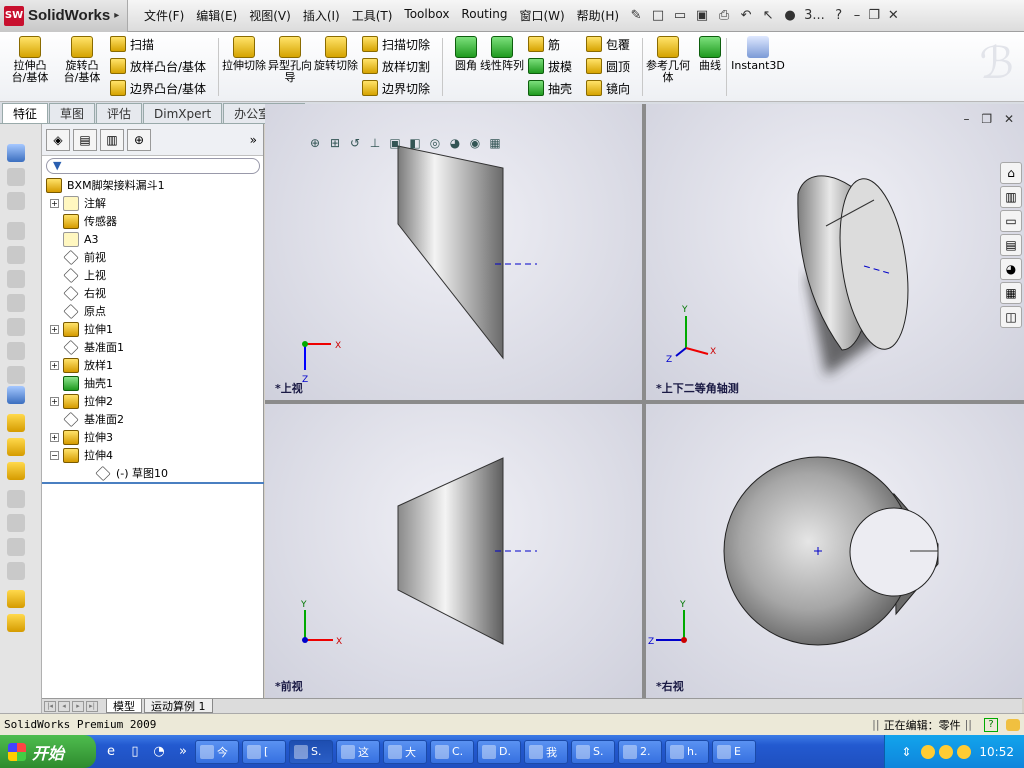  What do you see at coordinates (16, 471) in the screenshot?
I see `pattern-tool-icon` at bounding box center [16, 471].